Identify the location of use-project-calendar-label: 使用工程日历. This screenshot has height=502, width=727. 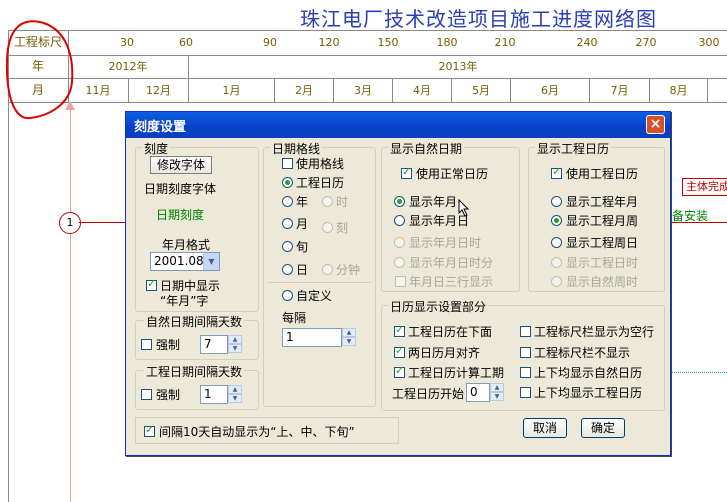
(602, 174).